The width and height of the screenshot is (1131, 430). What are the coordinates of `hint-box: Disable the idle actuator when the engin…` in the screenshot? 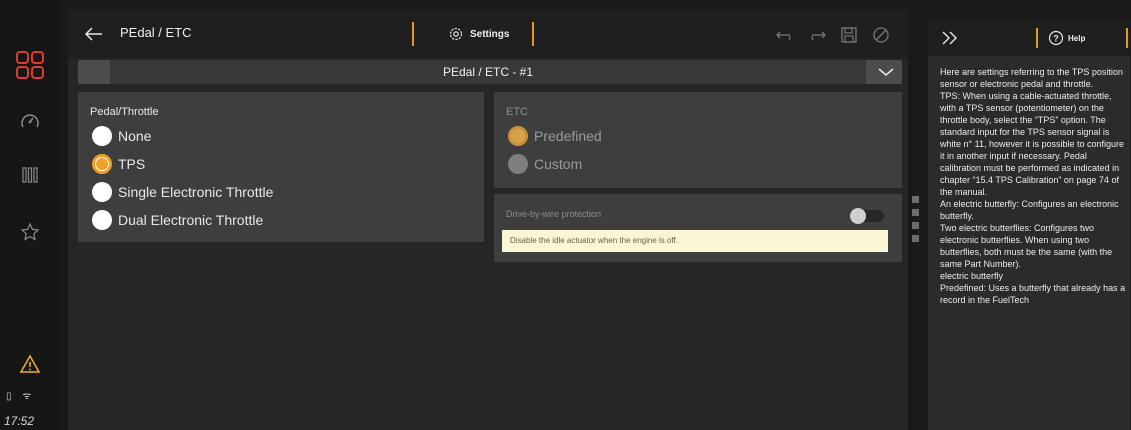 It's located at (695, 241).